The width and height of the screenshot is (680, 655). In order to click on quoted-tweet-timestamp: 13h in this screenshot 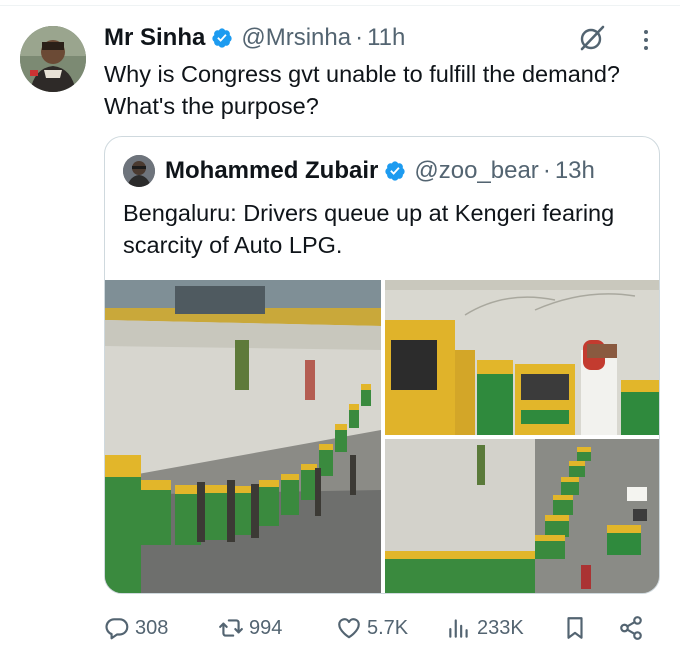, I will do `click(574, 170)`.